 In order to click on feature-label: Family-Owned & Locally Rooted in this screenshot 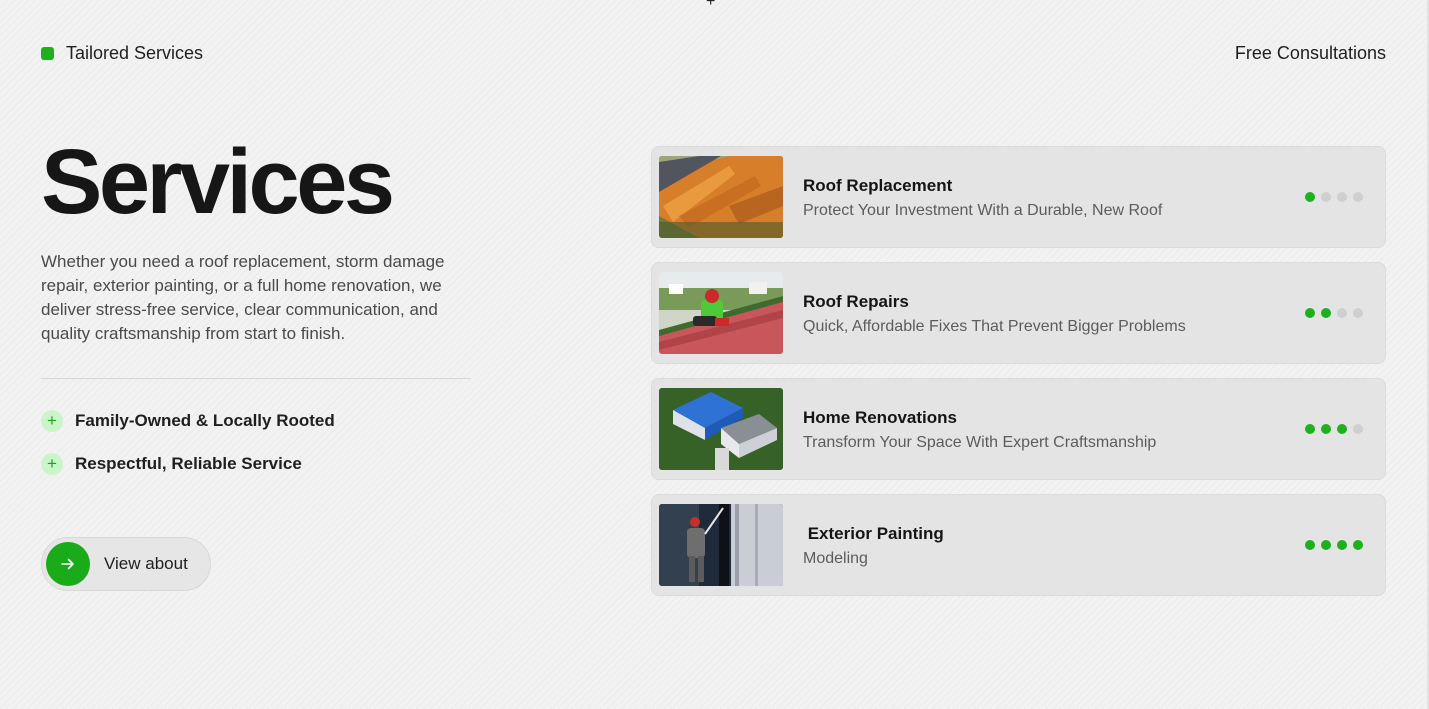, I will do `click(205, 420)`.